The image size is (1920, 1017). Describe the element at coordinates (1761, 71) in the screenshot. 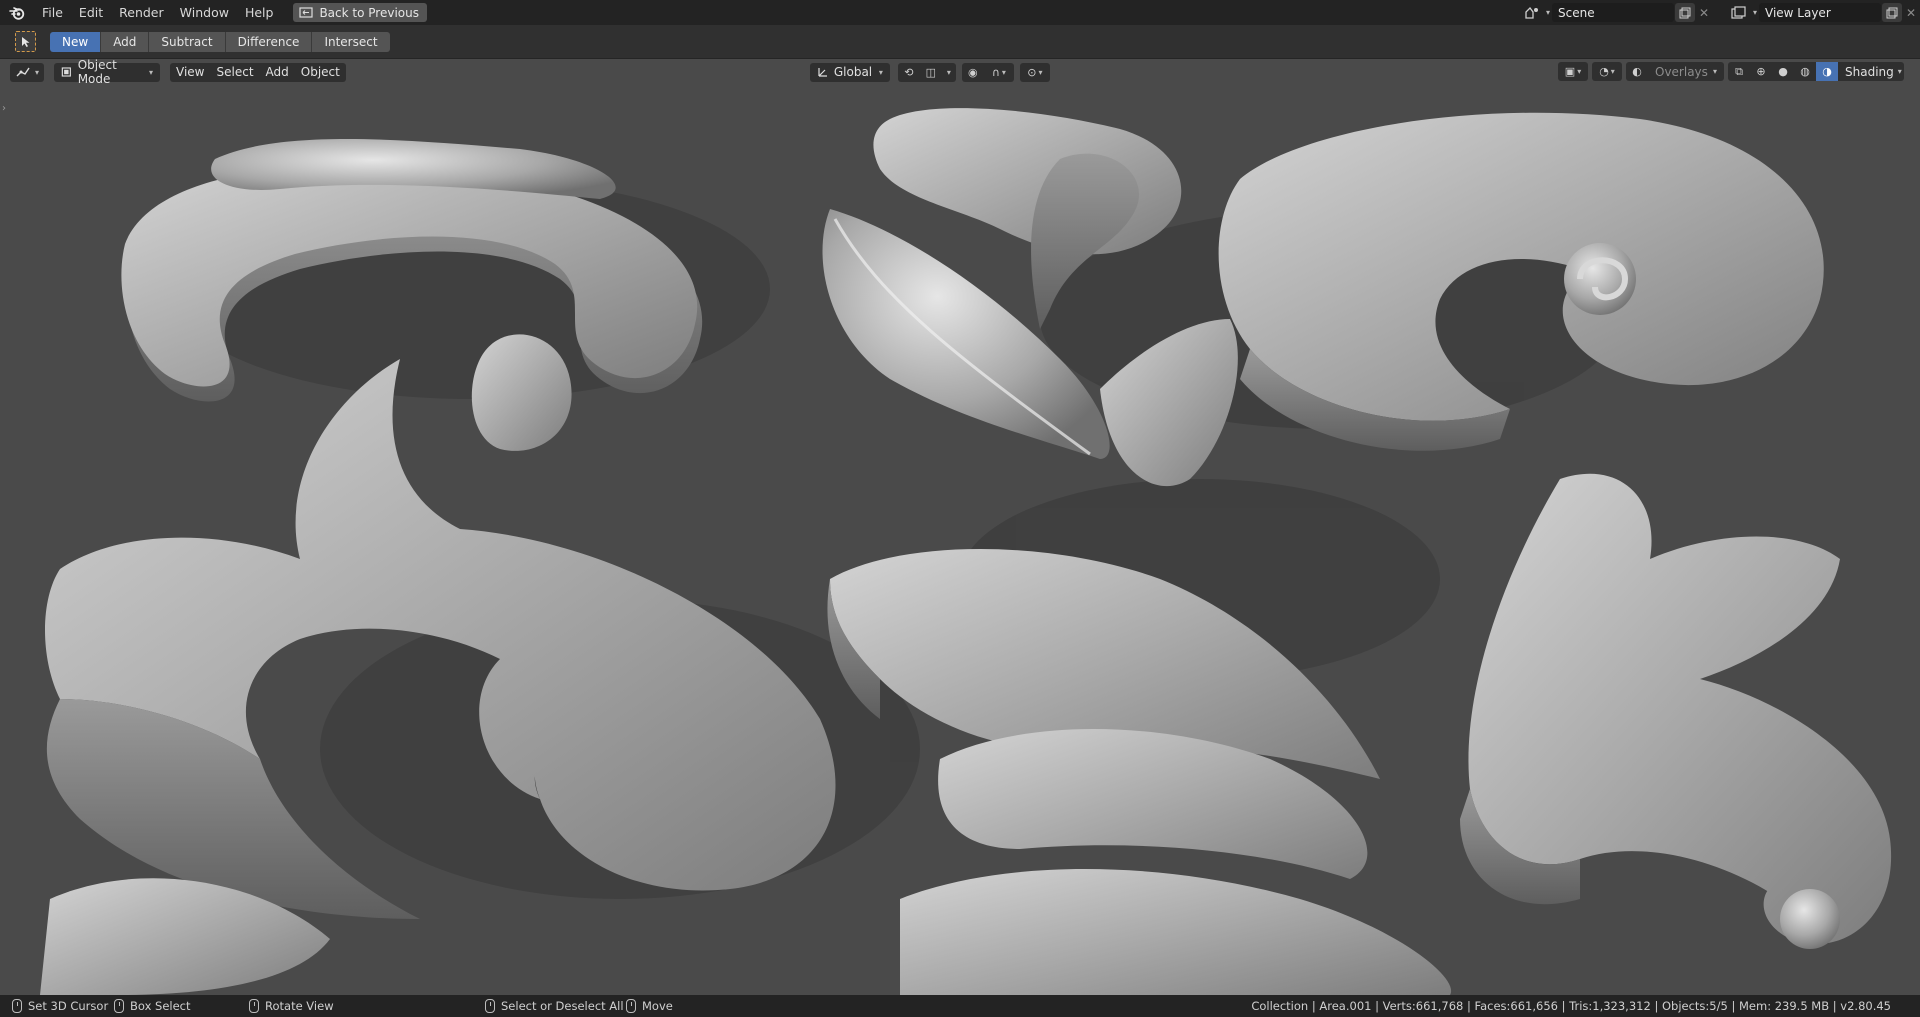

I see `wireframe-shading-icon: ⊕` at that location.